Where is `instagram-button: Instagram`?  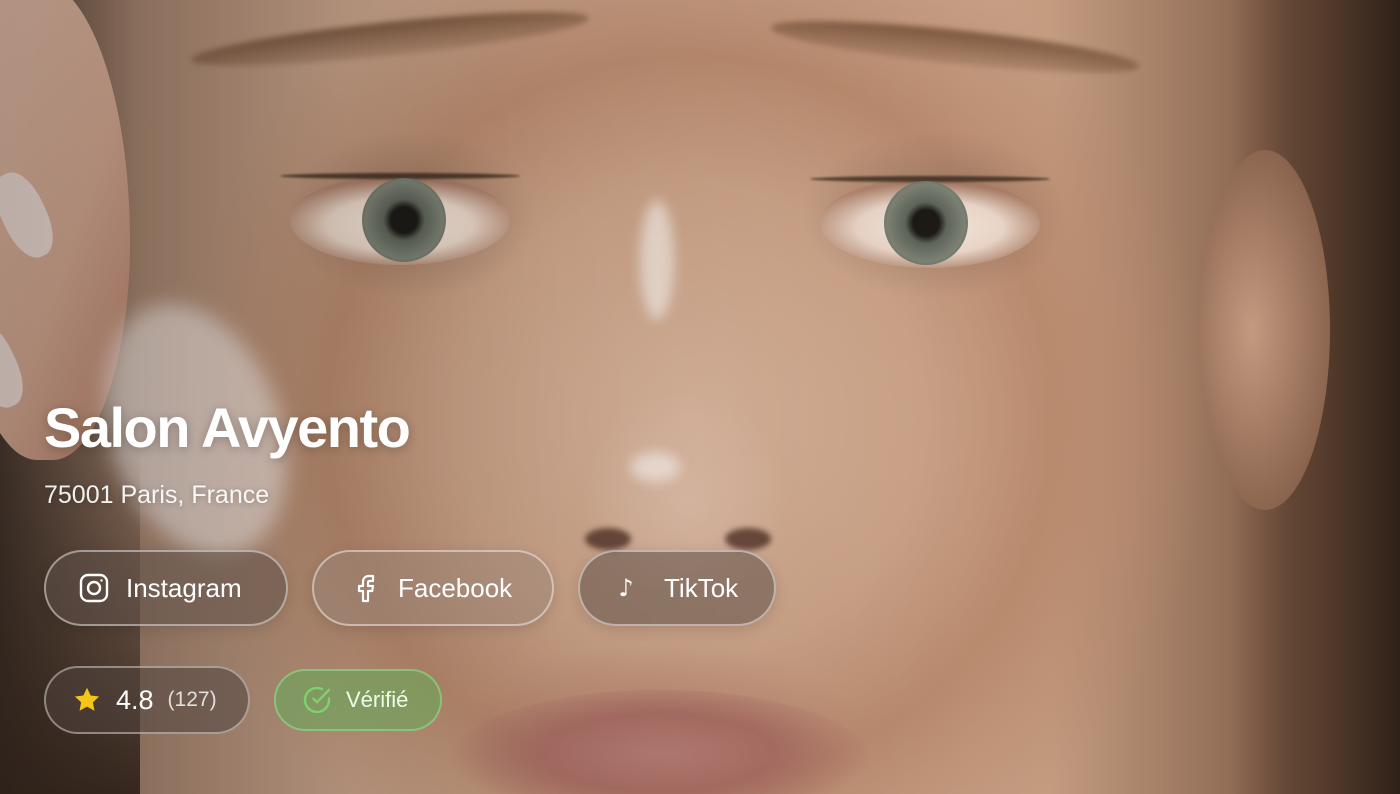 instagram-button: Instagram is located at coordinates (166, 588).